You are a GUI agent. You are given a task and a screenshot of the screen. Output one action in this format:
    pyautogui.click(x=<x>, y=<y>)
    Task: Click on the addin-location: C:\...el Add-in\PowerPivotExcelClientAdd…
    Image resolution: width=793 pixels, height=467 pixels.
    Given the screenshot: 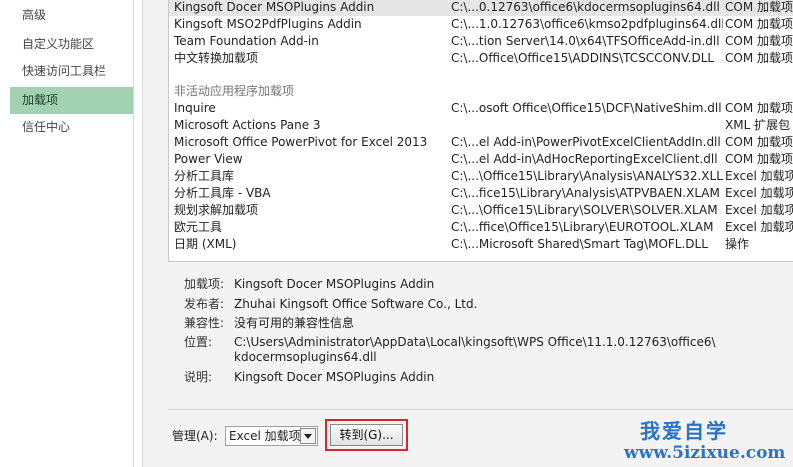 What is the action you would take?
    pyautogui.click(x=586, y=142)
    